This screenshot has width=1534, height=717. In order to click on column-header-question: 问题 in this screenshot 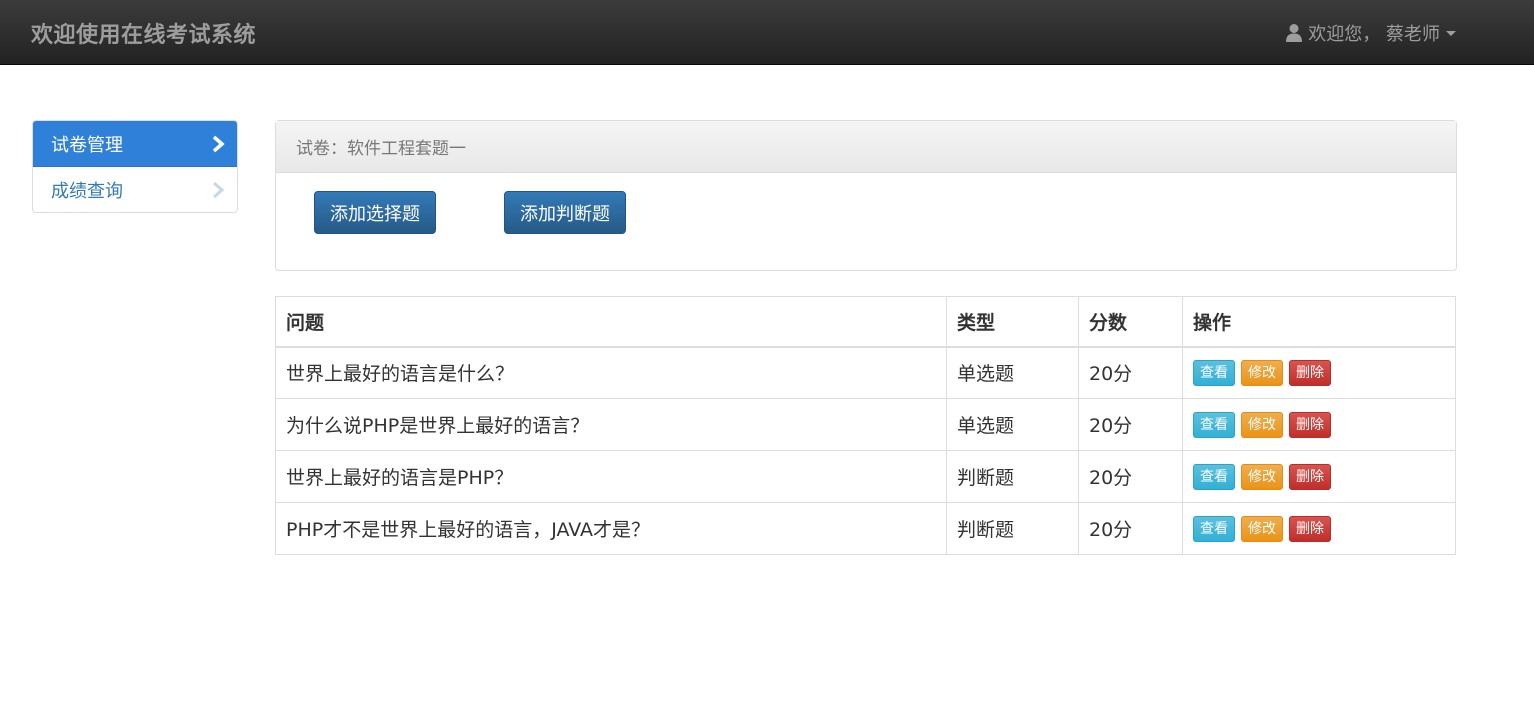, I will do `click(611, 322)`.